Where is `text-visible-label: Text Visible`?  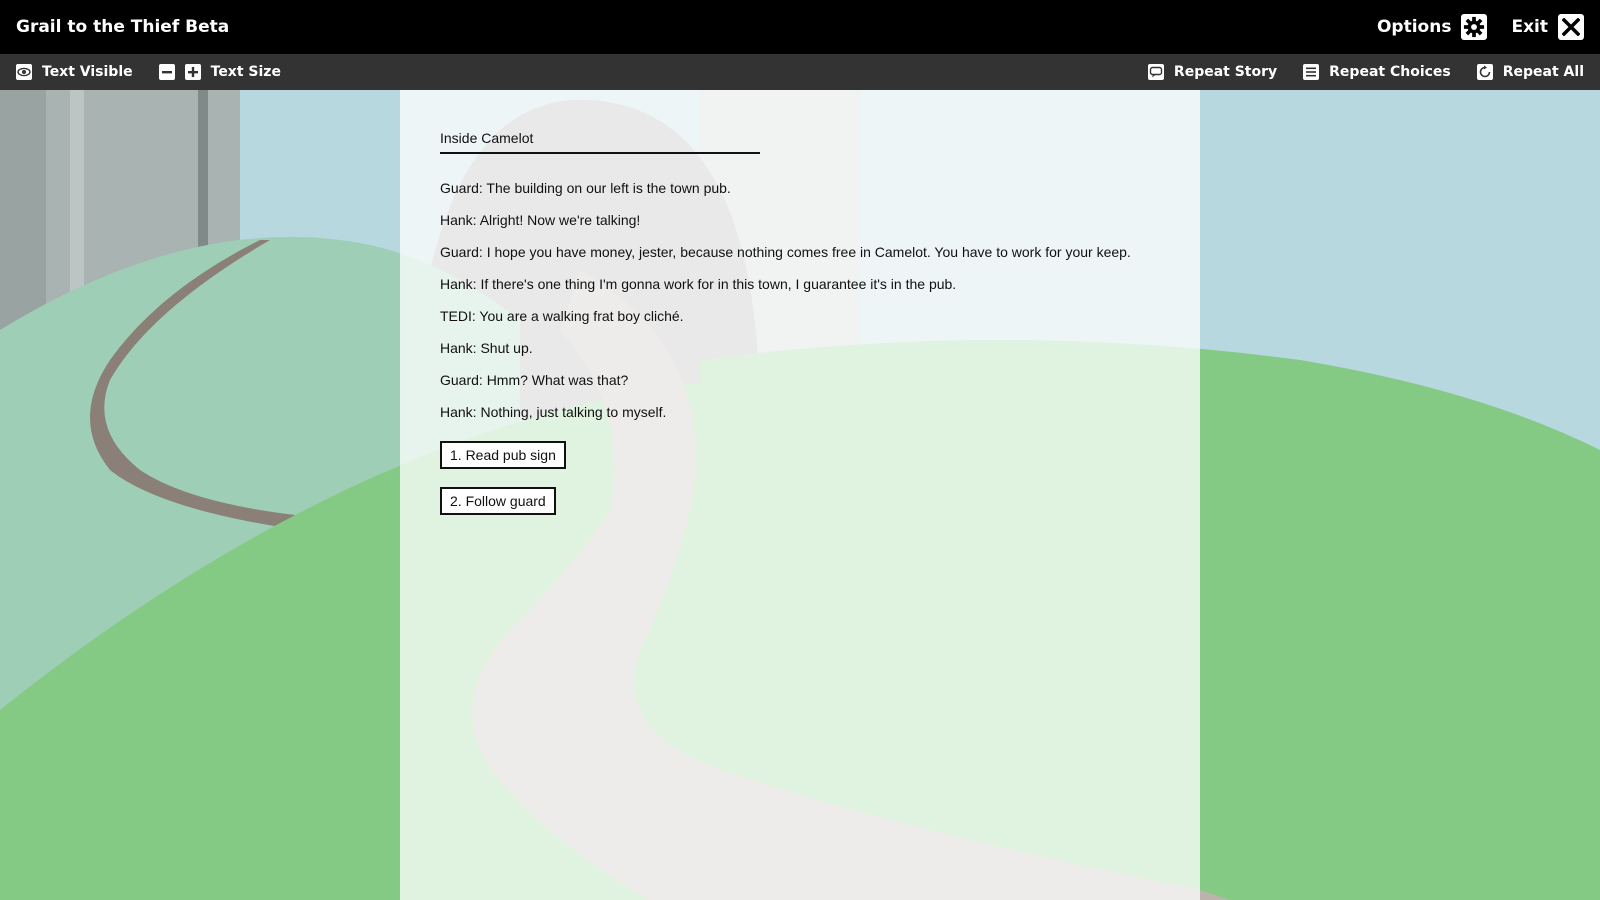
text-visible-label: Text Visible is located at coordinates (87, 72).